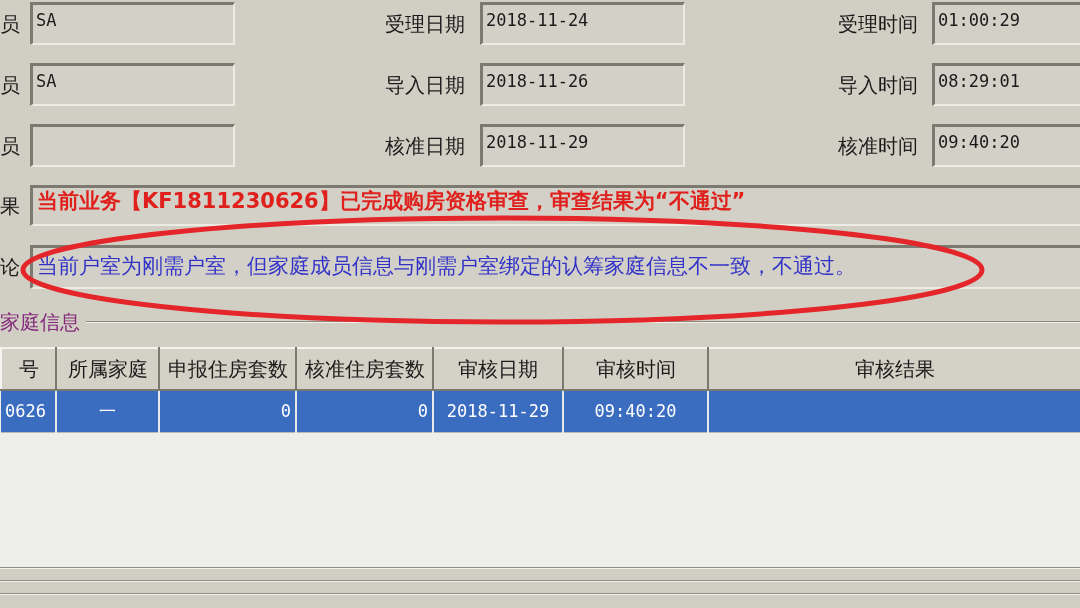 This screenshot has height=608, width=1080. What do you see at coordinates (498, 411) in the screenshot?
I see `table-cell: 2018-11-29` at bounding box center [498, 411].